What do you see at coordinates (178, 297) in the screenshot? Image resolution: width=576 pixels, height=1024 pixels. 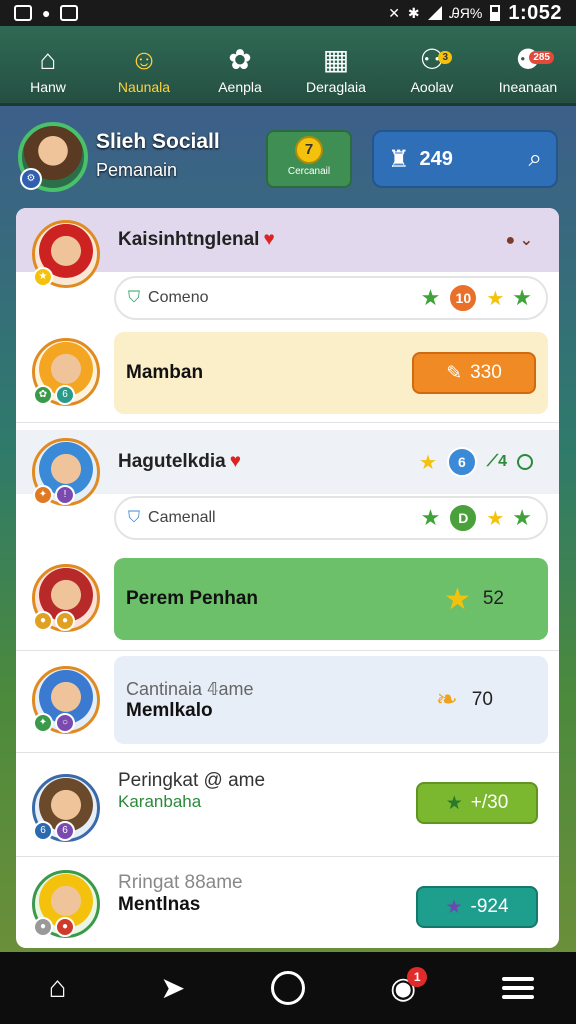 I see `pill-text: Comeno` at bounding box center [178, 297].